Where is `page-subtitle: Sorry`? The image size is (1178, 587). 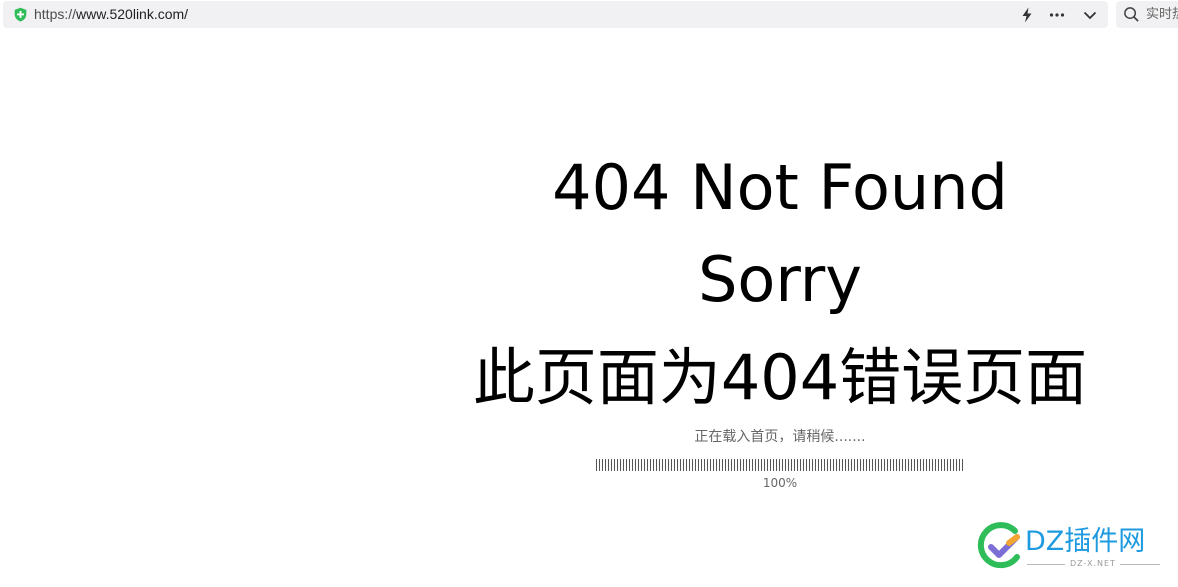 page-subtitle: Sorry is located at coordinates (780, 279).